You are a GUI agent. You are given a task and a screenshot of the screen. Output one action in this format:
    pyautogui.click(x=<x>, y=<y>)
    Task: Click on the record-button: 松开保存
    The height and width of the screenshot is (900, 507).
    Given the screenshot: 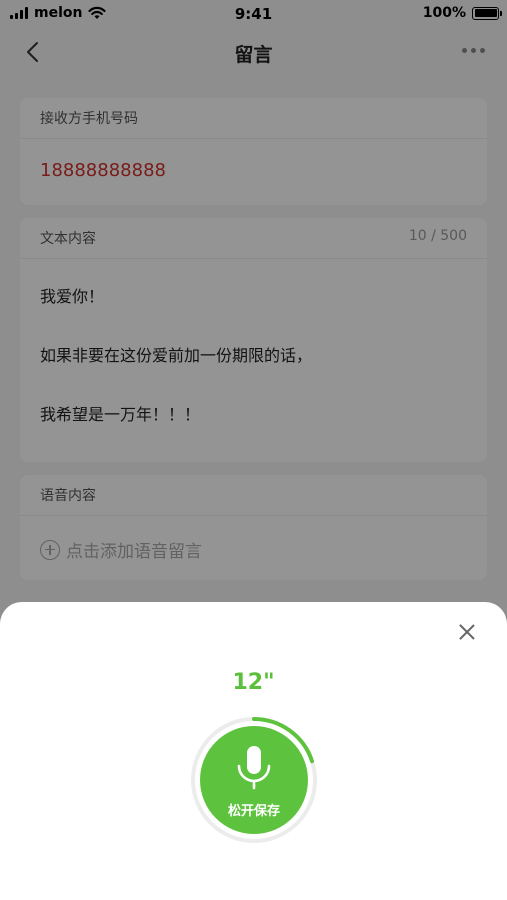 What is the action you would take?
    pyautogui.click(x=254, y=780)
    